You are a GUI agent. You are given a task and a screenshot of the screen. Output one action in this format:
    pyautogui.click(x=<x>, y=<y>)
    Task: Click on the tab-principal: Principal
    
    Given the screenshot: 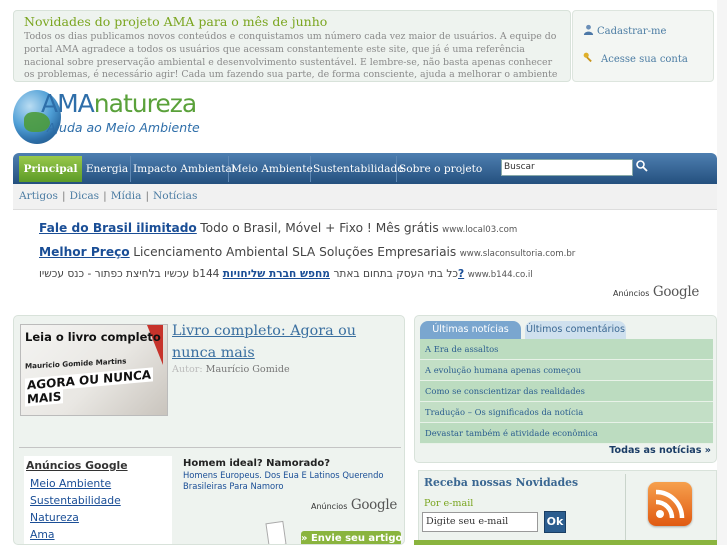 What is the action you would take?
    pyautogui.click(x=50, y=169)
    